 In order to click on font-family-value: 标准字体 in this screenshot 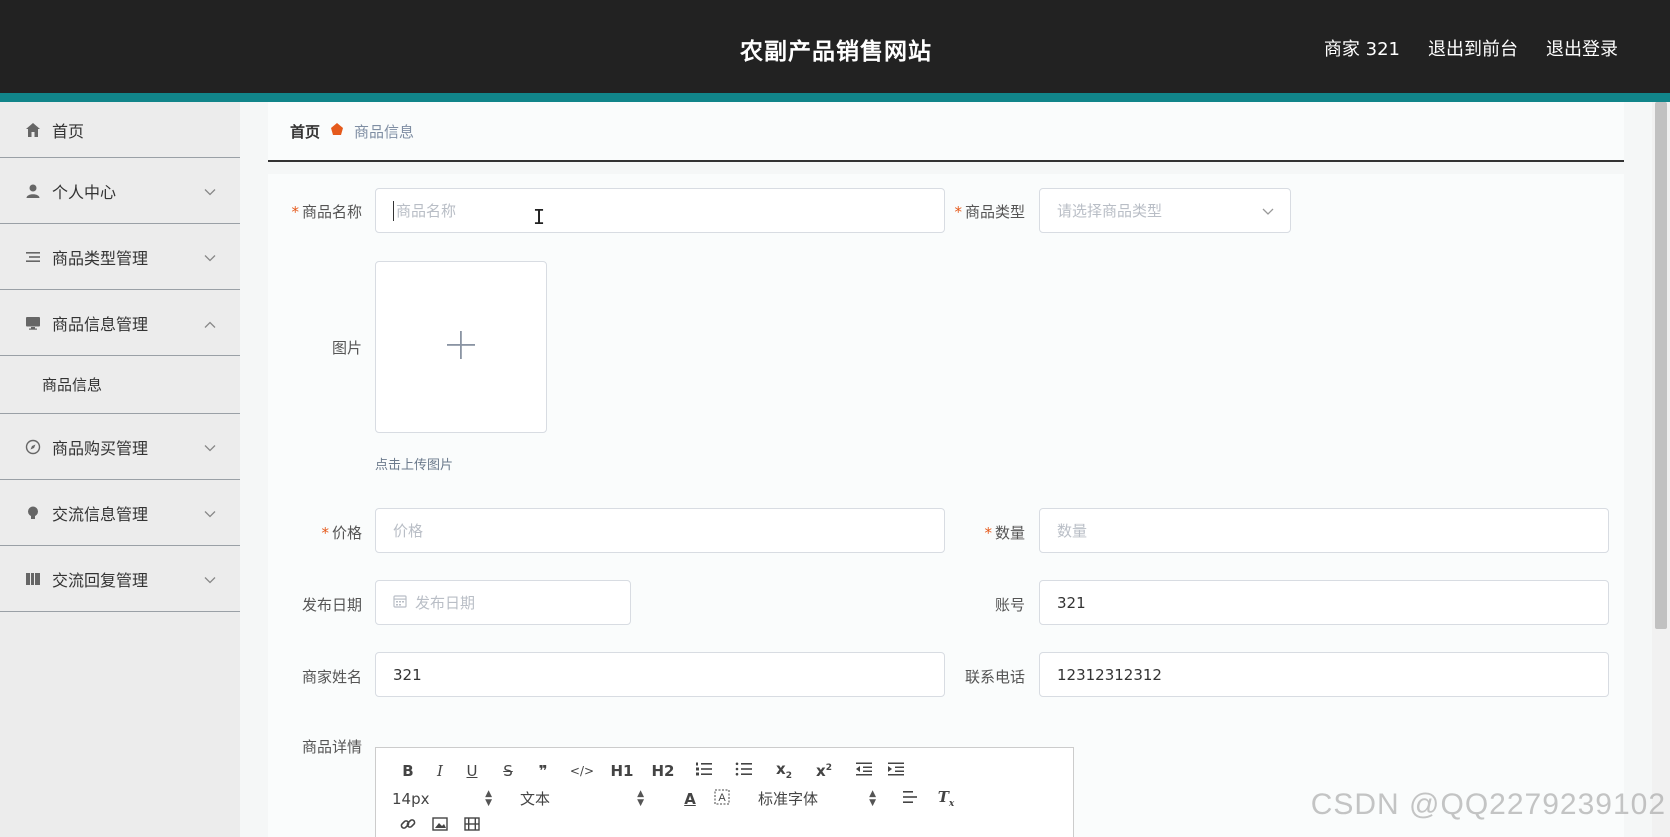, I will do `click(788, 799)`.